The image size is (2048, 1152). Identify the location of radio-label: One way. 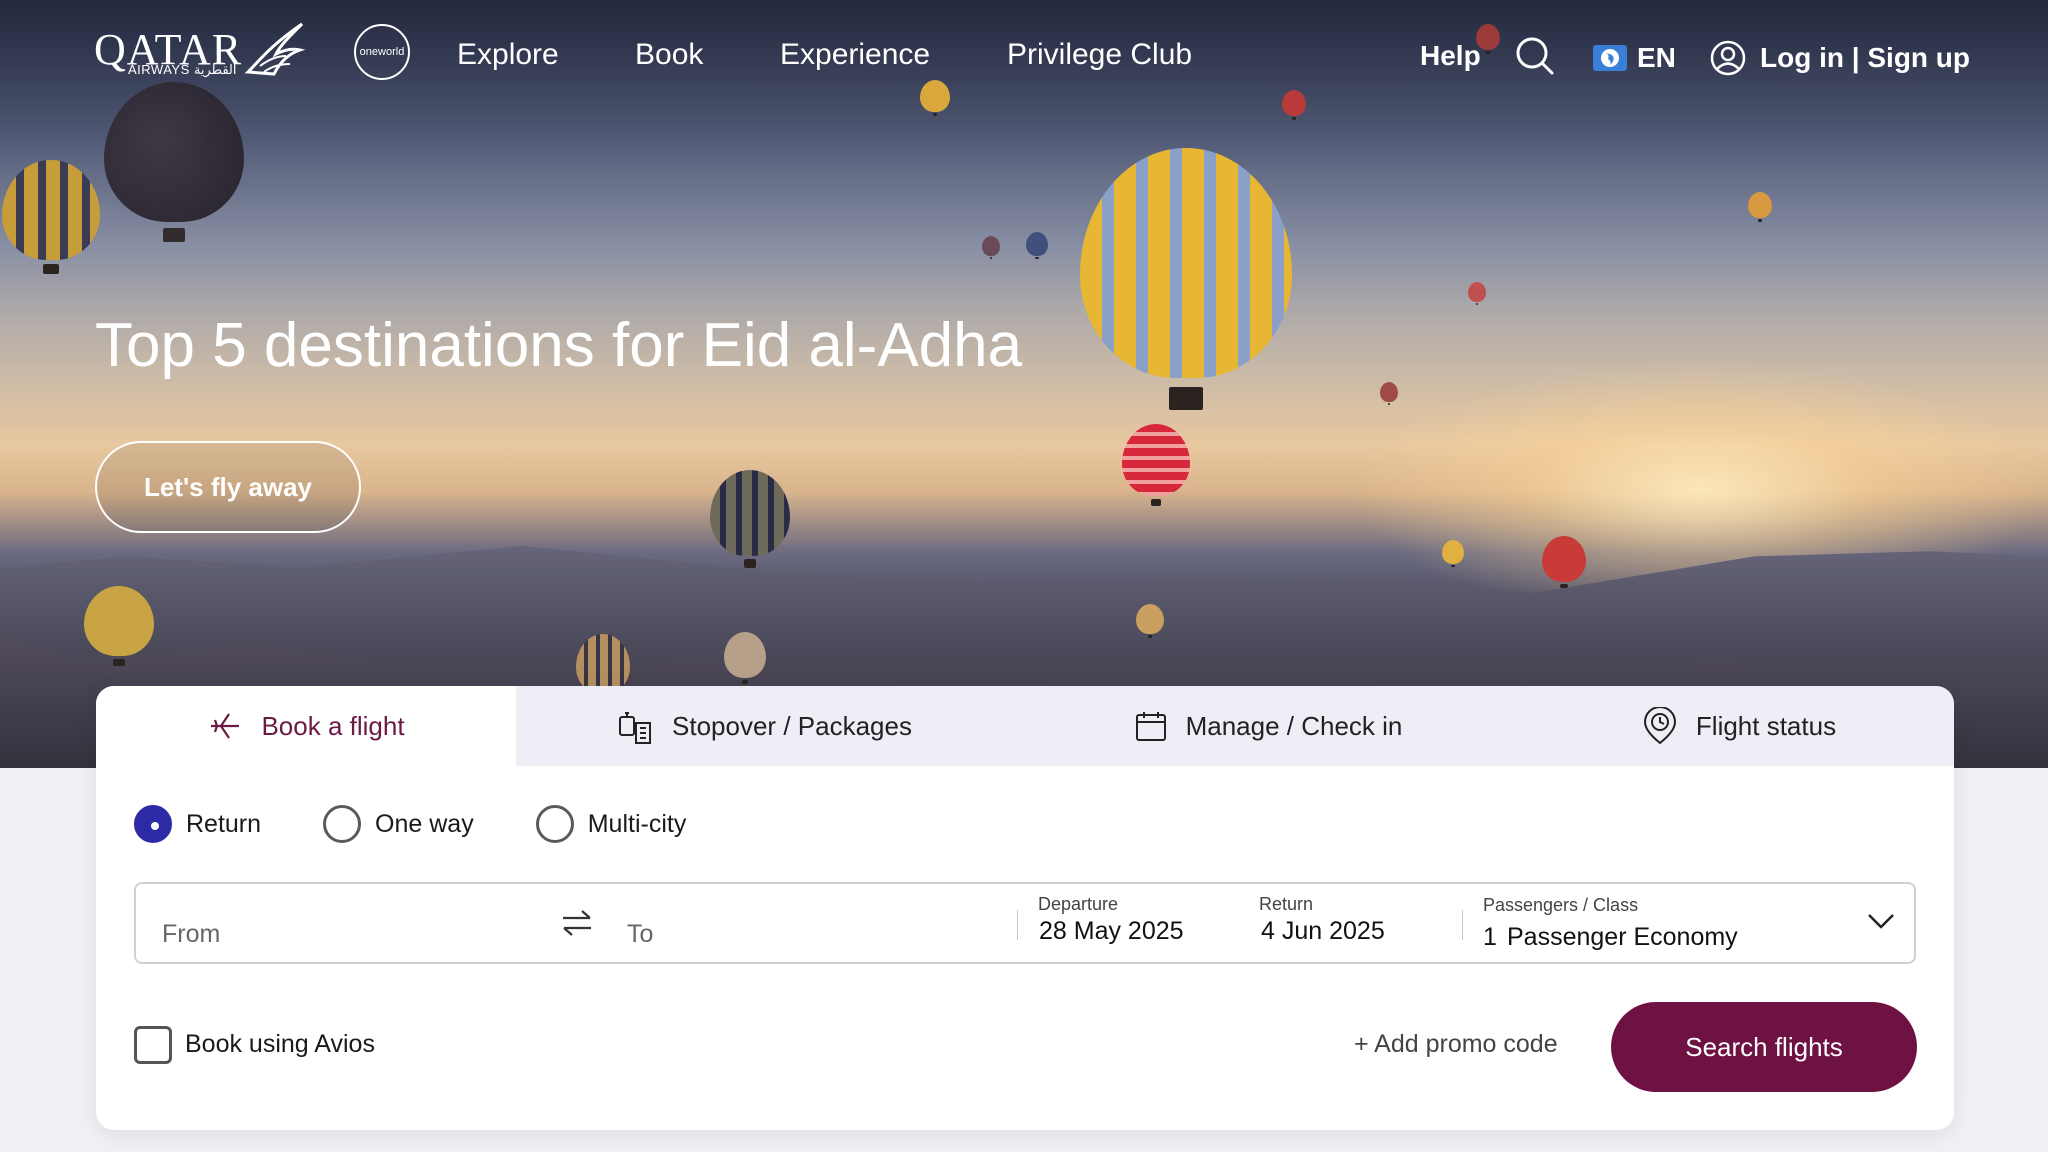
(424, 823).